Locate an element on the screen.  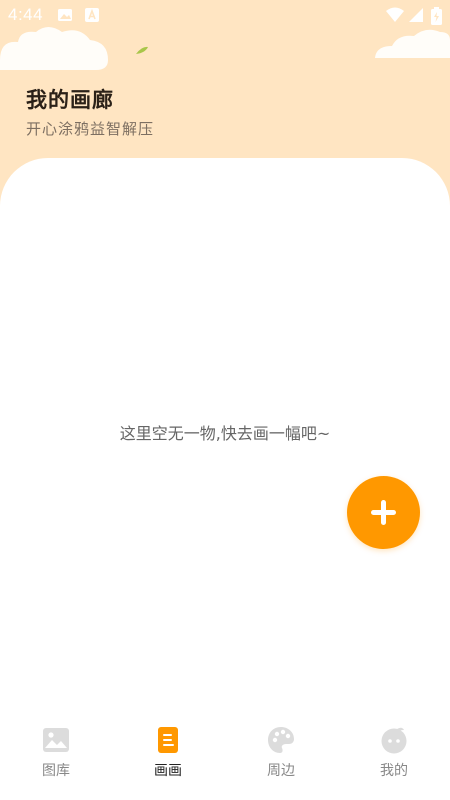
tab-nearby: 周边 is located at coordinates (281, 757).